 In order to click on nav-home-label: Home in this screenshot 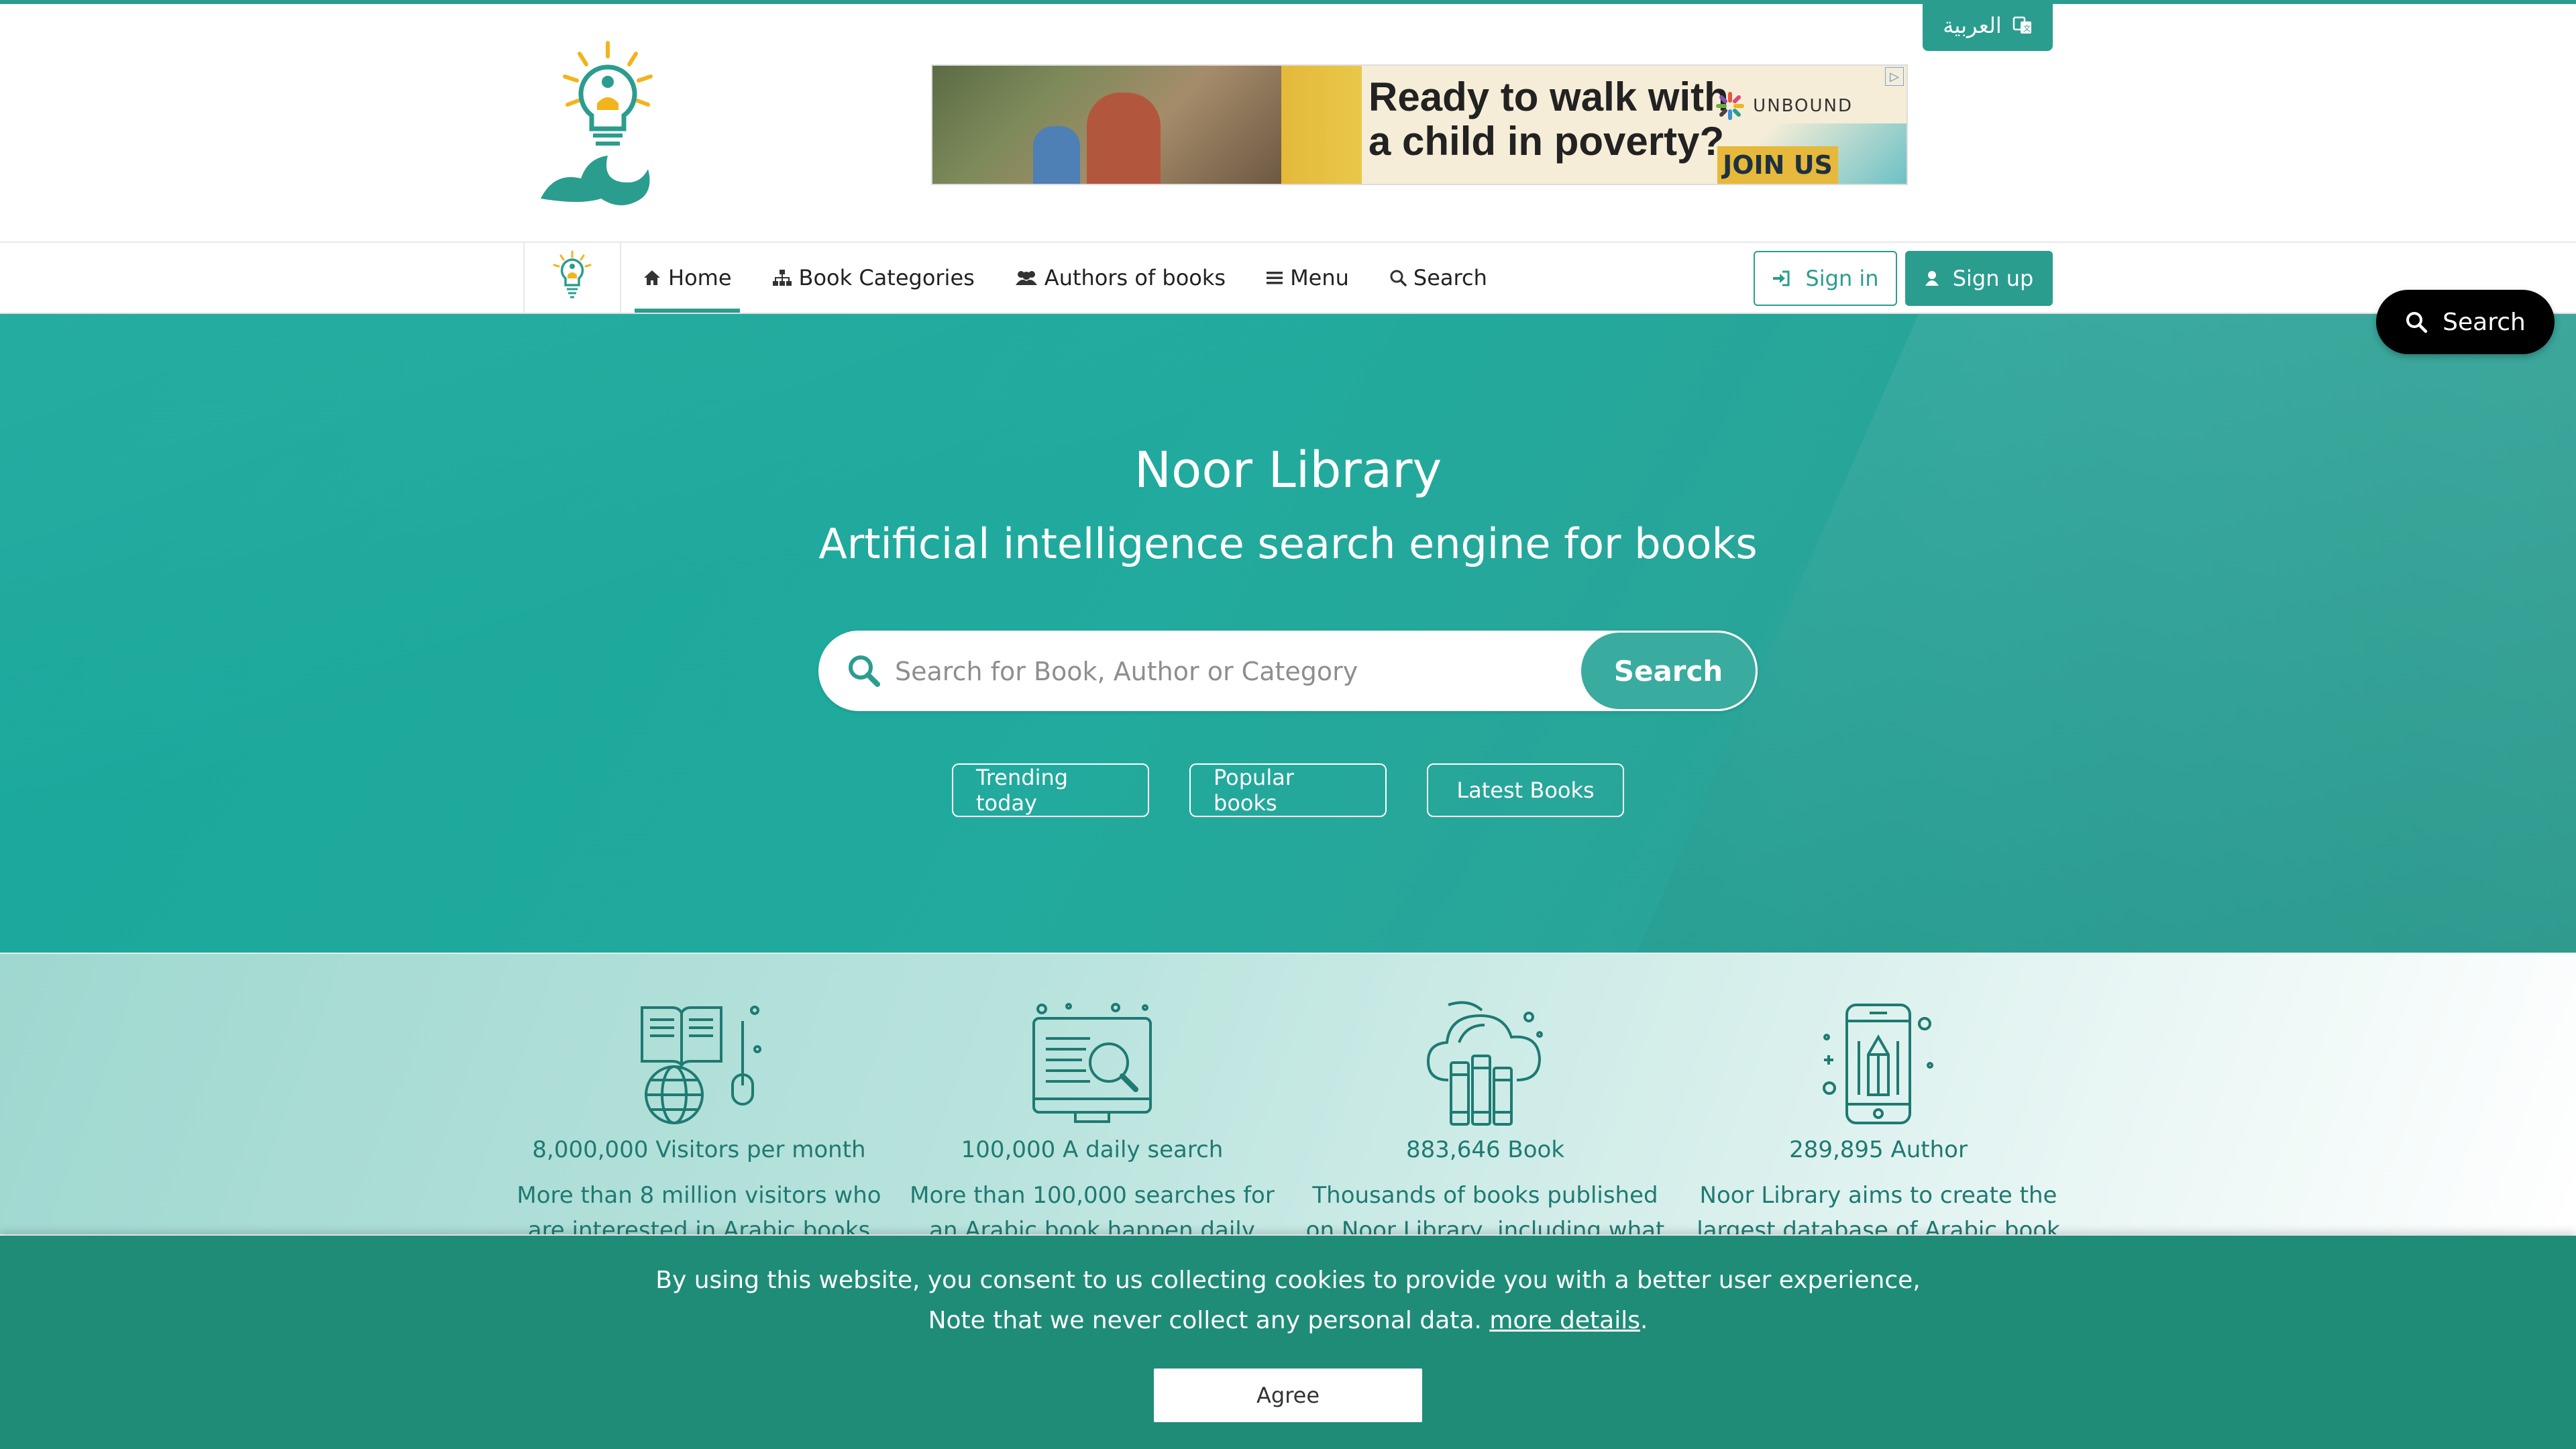, I will do `click(700, 277)`.